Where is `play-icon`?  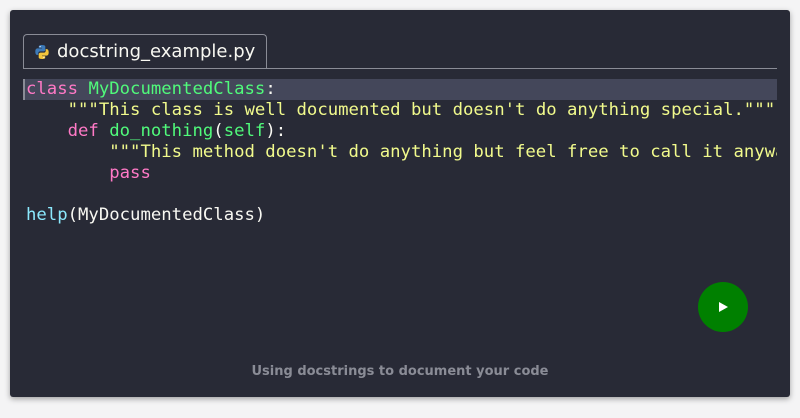
play-icon is located at coordinates (723, 307).